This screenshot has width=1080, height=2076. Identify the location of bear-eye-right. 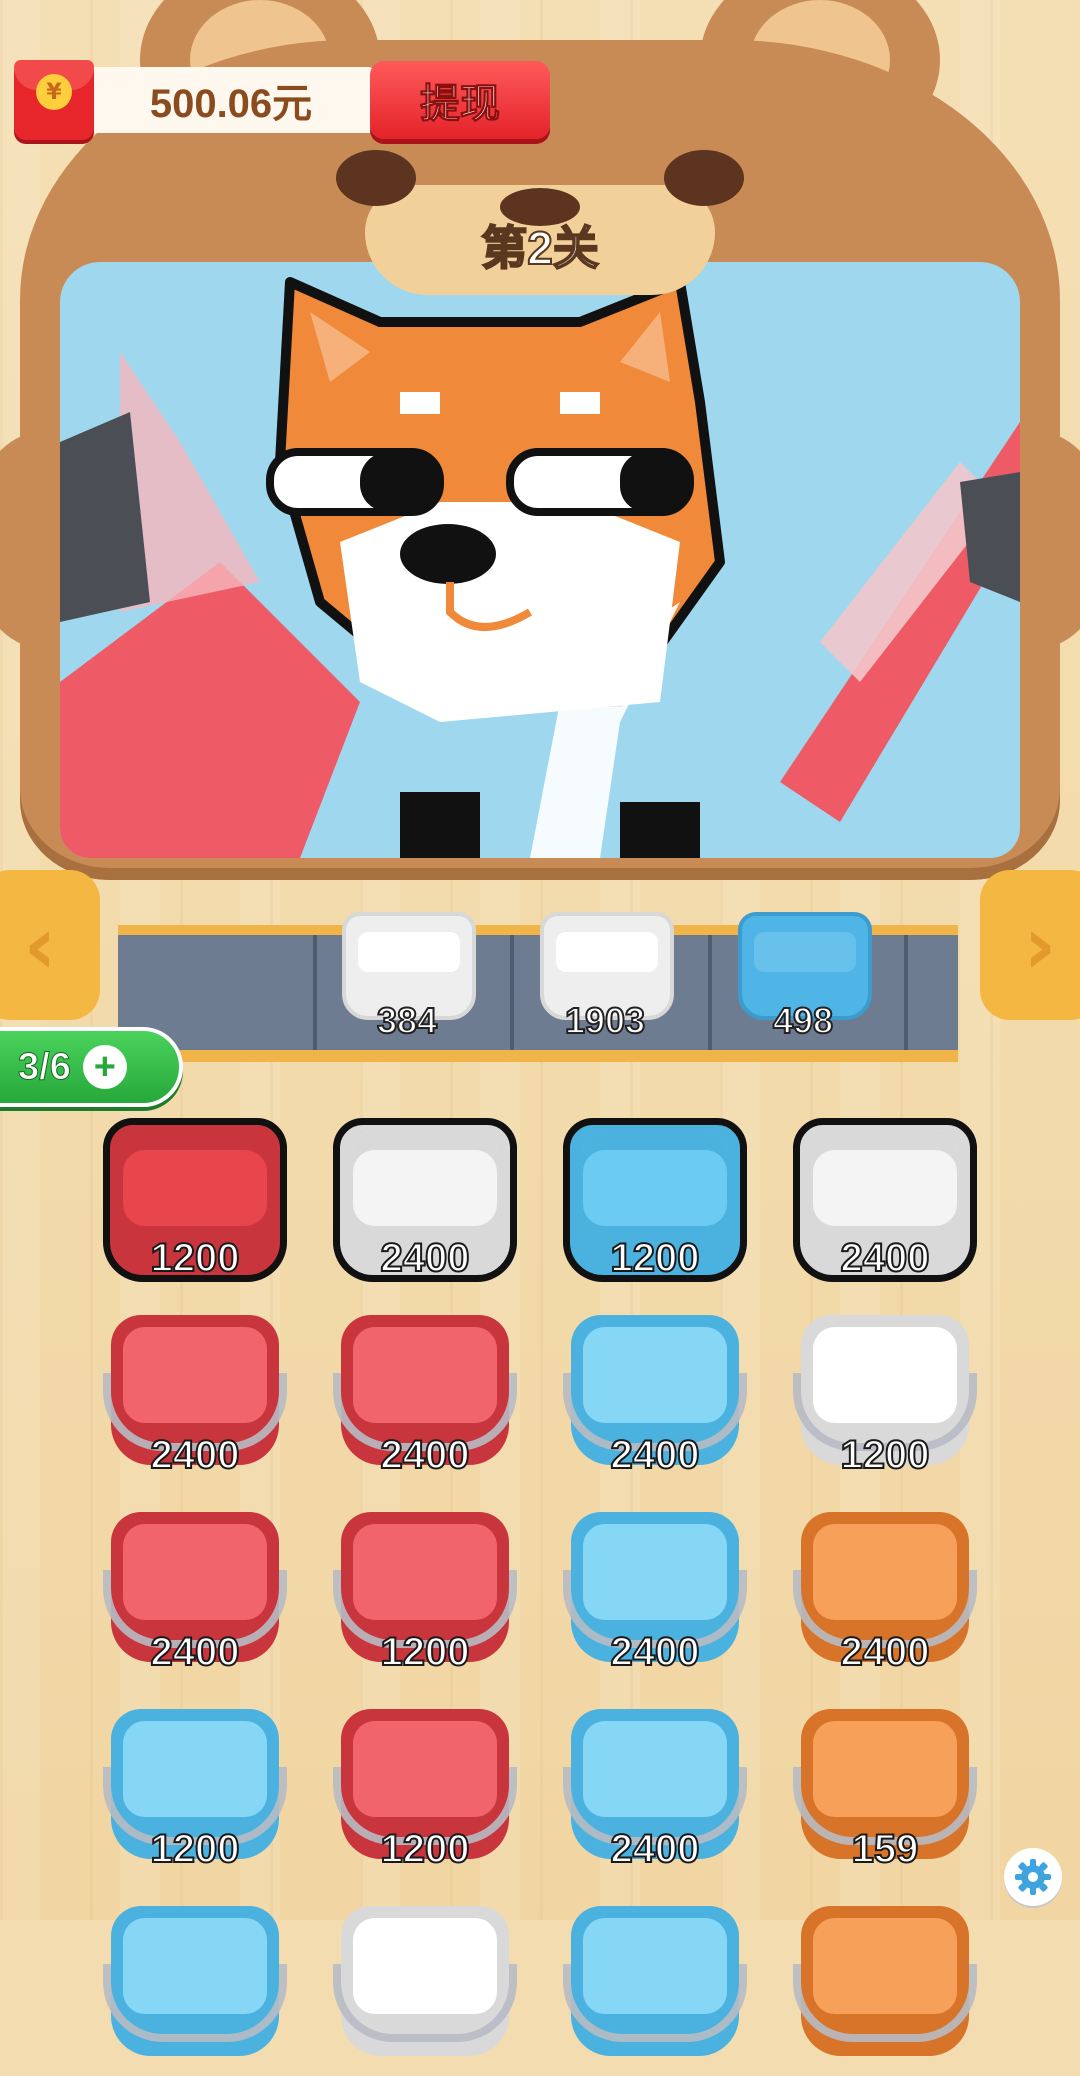
(704, 178).